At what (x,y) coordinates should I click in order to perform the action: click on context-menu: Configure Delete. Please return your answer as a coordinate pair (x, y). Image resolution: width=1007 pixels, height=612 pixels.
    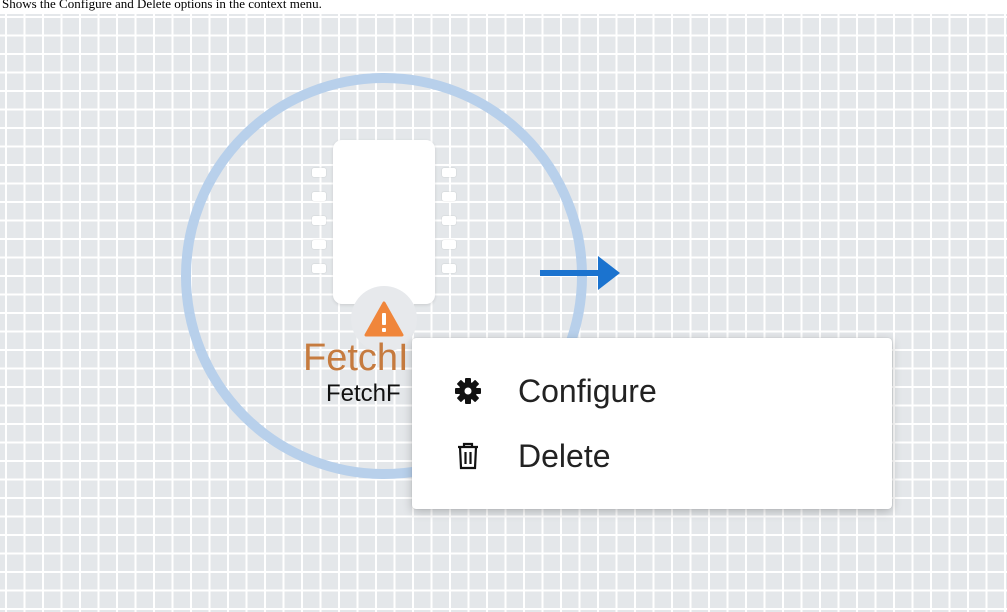
    Looking at the image, I should click on (652, 423).